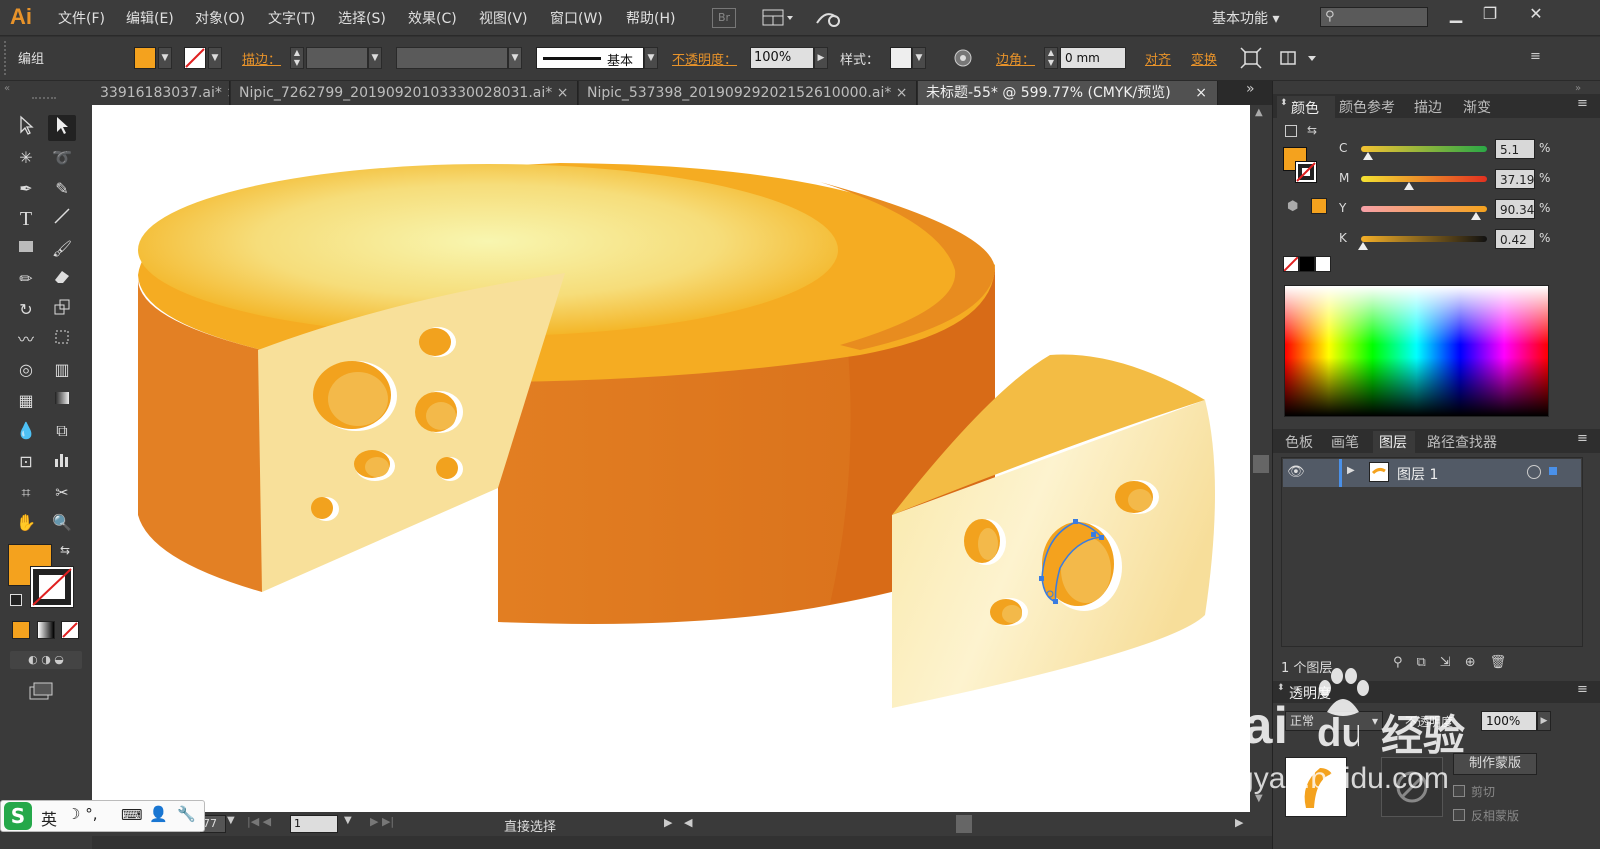 The width and height of the screenshot is (1600, 849). Describe the element at coordinates (62, 340) in the screenshot. I see `free-transform-tool-icon` at that location.